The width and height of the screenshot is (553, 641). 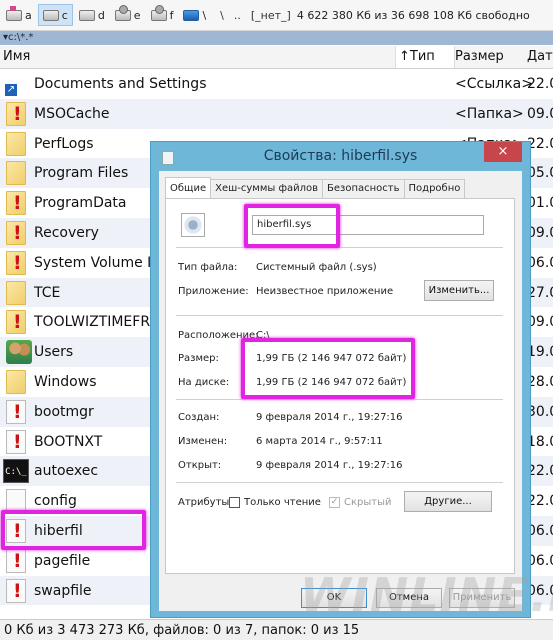 I want to click on file-name: bootmgr, so click(x=64, y=411).